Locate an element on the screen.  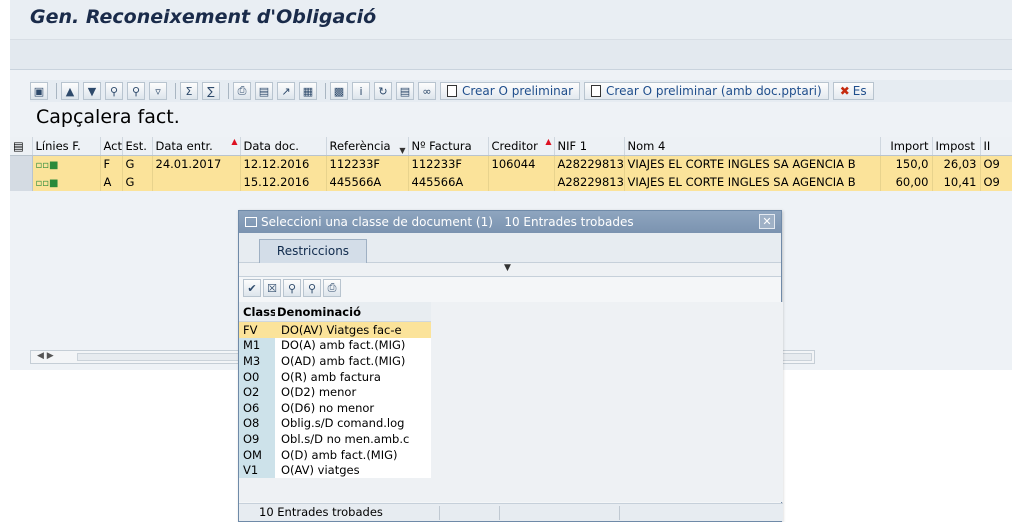
create-preliminary-budget-button: Crear O preliminar (amb doc.pptari) is located at coordinates (706, 91).